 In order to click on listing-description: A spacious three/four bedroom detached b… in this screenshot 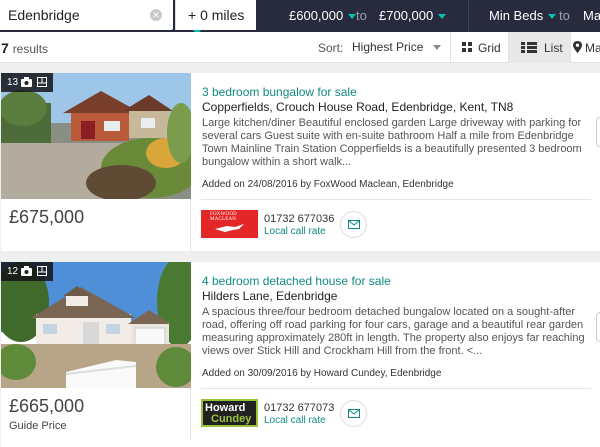, I will do `click(393, 331)`.